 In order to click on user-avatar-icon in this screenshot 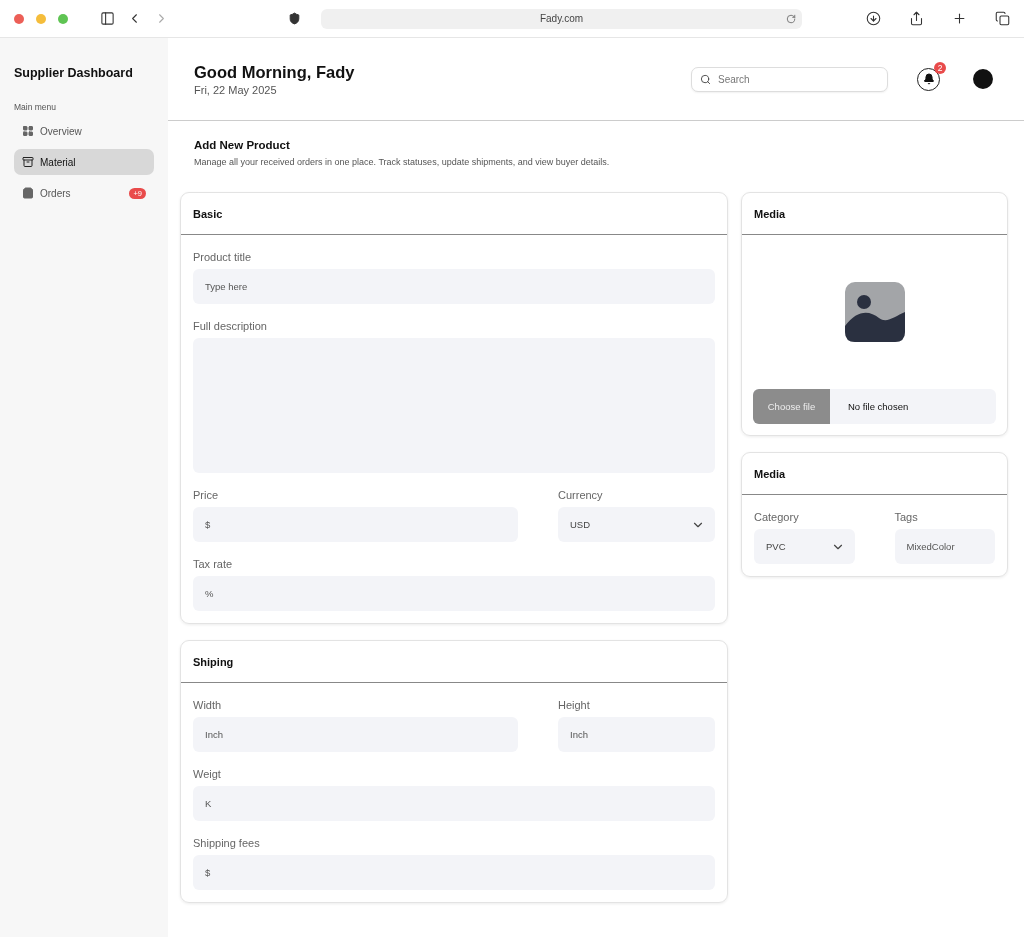, I will do `click(983, 79)`.